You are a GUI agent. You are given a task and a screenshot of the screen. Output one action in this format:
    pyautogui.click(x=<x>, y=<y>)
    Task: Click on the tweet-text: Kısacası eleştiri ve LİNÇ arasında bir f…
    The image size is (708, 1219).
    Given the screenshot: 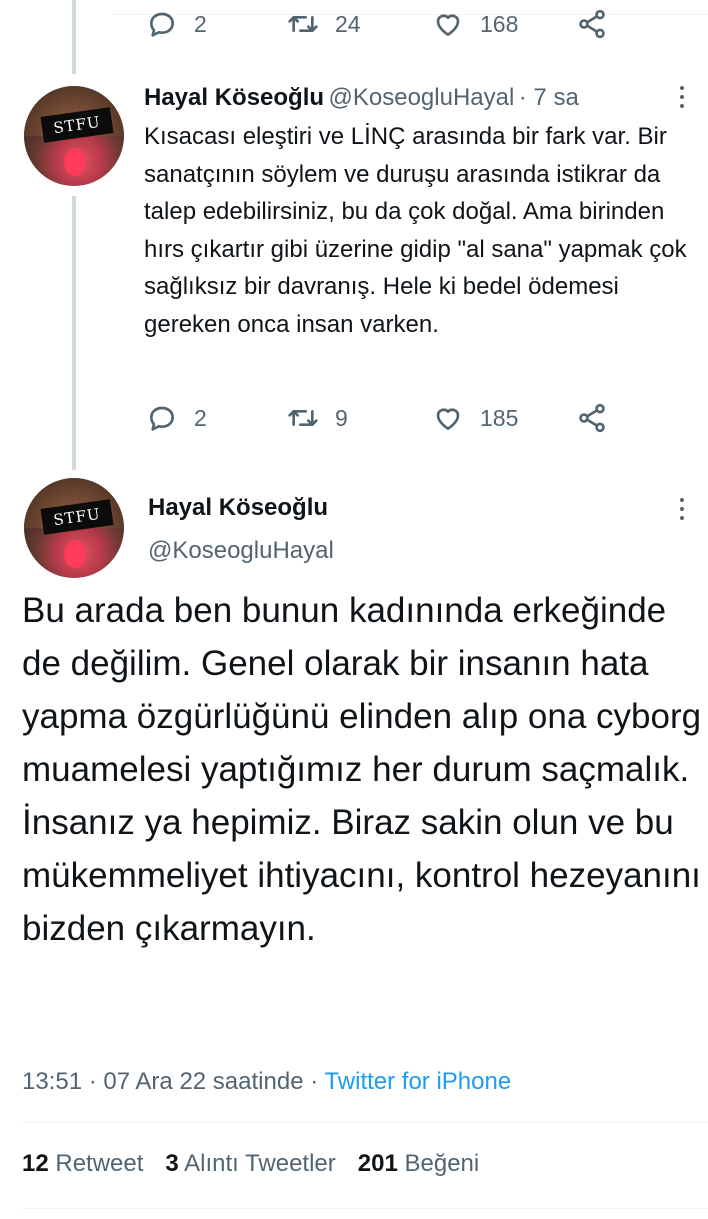 What is the action you would take?
    pyautogui.click(x=415, y=230)
    